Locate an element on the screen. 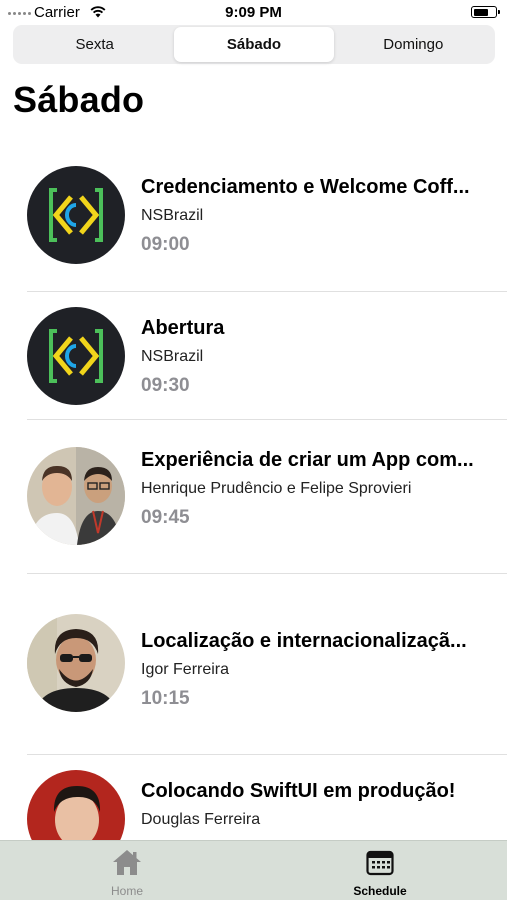 The height and width of the screenshot is (900, 507). battery-fill is located at coordinates (480, 12).